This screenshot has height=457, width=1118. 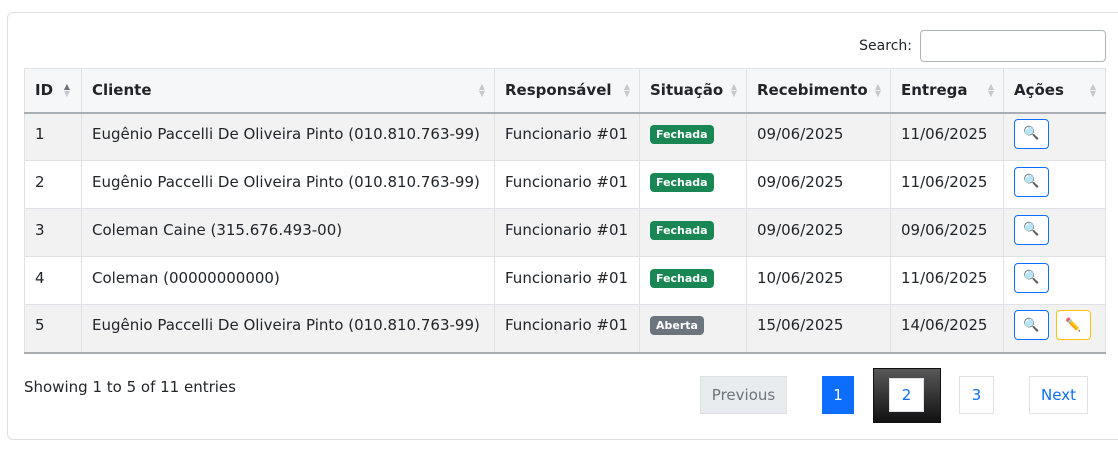 I want to click on column-header-label: Responsável, so click(x=558, y=90).